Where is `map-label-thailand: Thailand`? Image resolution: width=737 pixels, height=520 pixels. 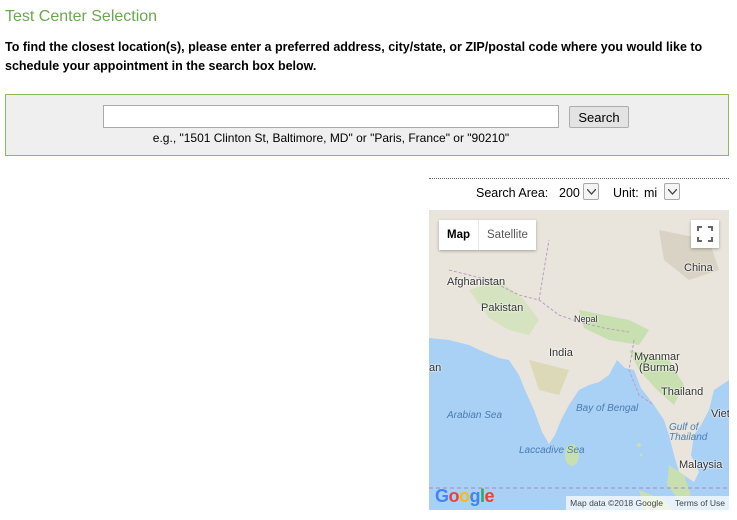
map-label-thailand: Thailand is located at coordinates (682, 392).